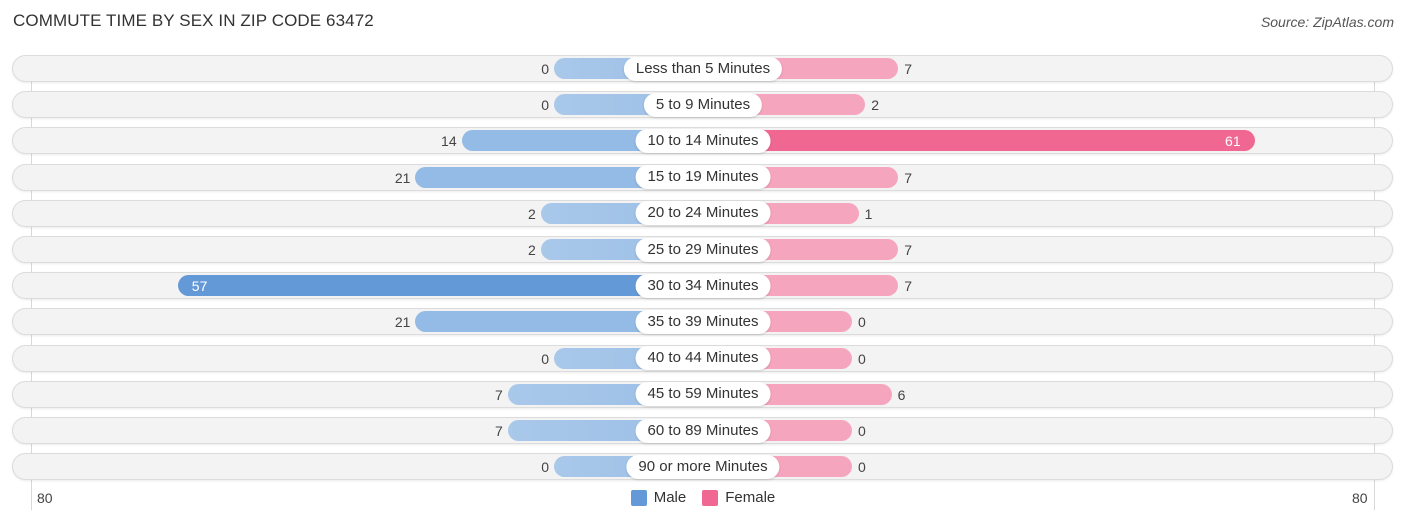 This screenshot has height=523, width=1406. Describe the element at coordinates (440, 286) in the screenshot. I see `bar-male` at that location.